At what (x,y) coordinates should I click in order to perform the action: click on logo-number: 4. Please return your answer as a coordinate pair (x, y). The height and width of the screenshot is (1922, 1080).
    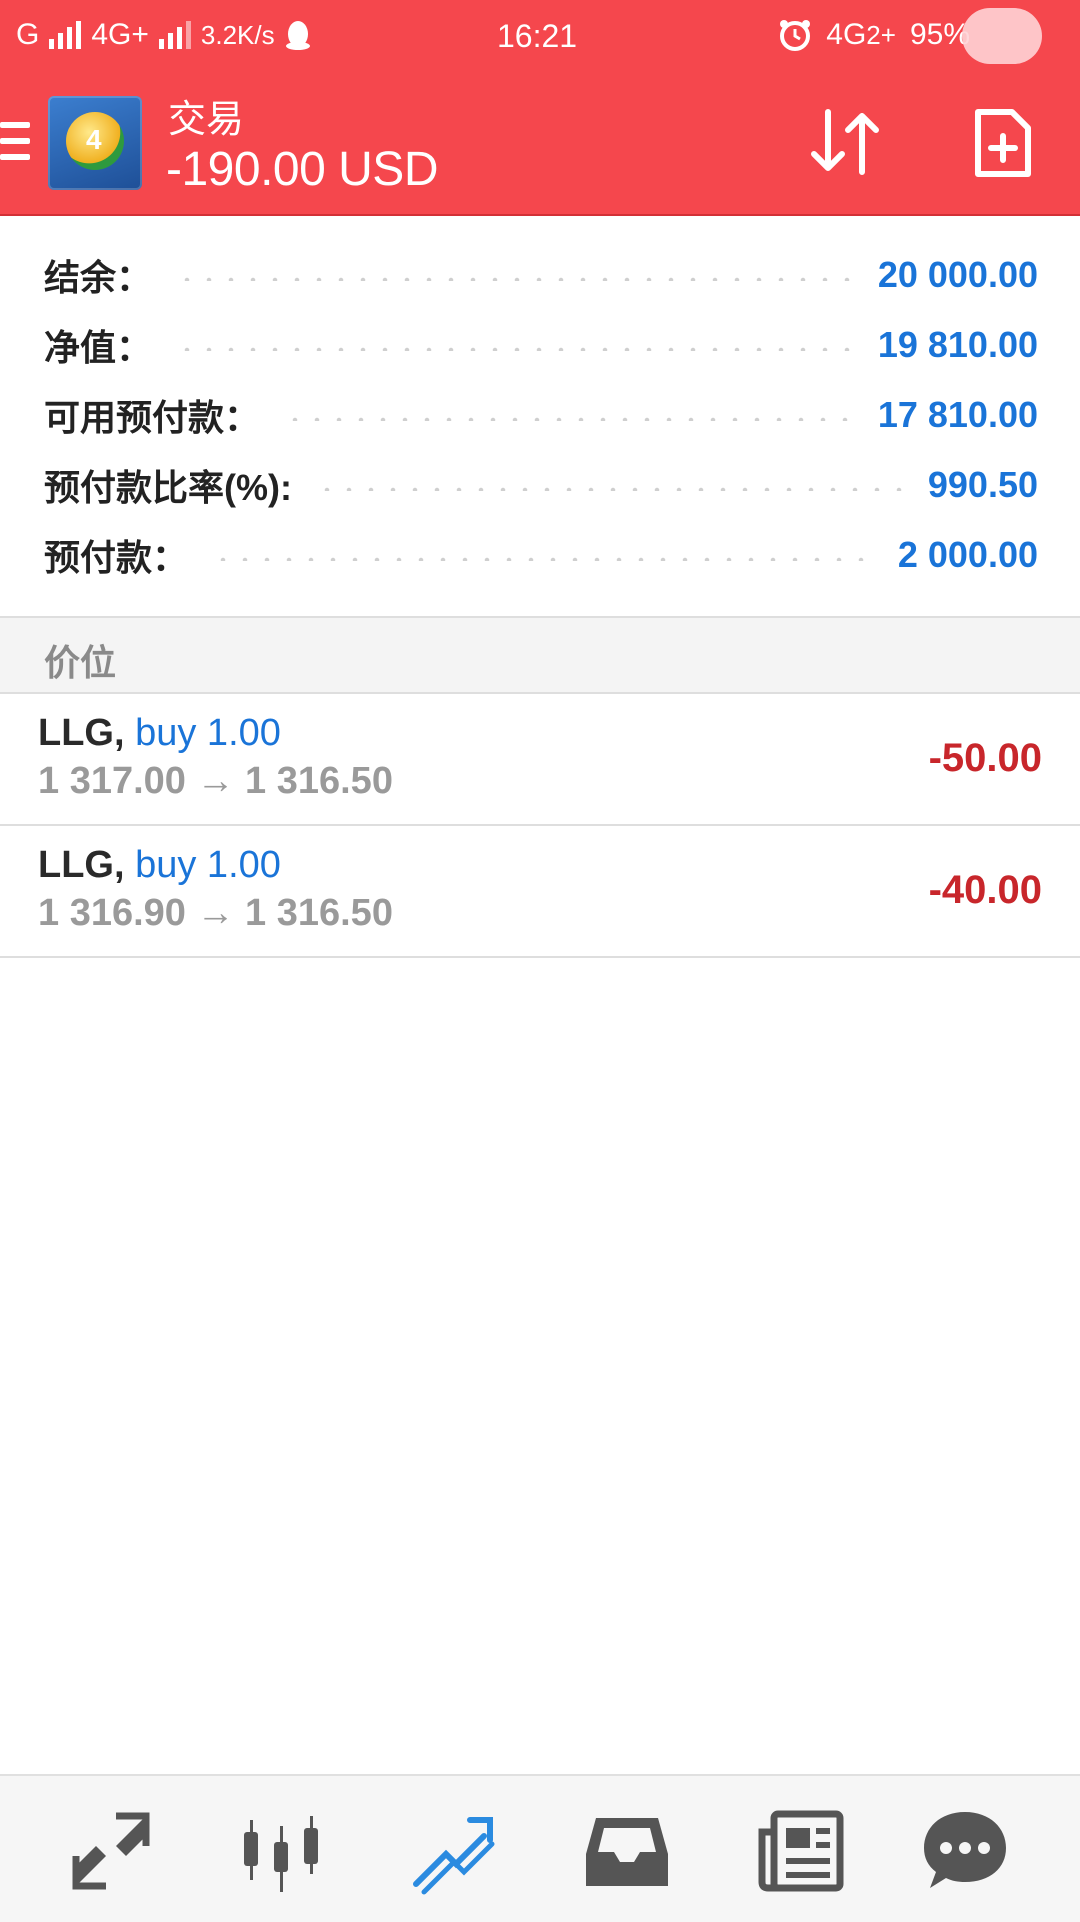
    Looking at the image, I should click on (94, 139).